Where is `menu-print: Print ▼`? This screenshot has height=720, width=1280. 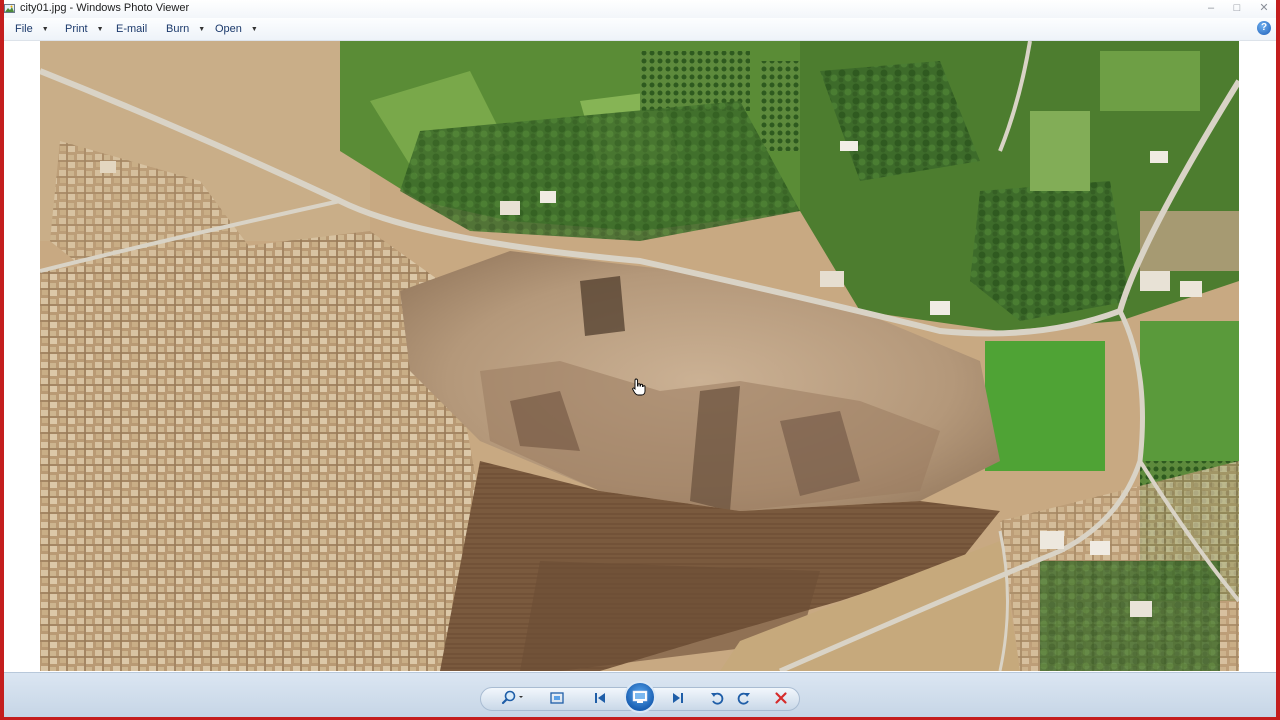
menu-print: Print ▼ is located at coordinates (84, 29).